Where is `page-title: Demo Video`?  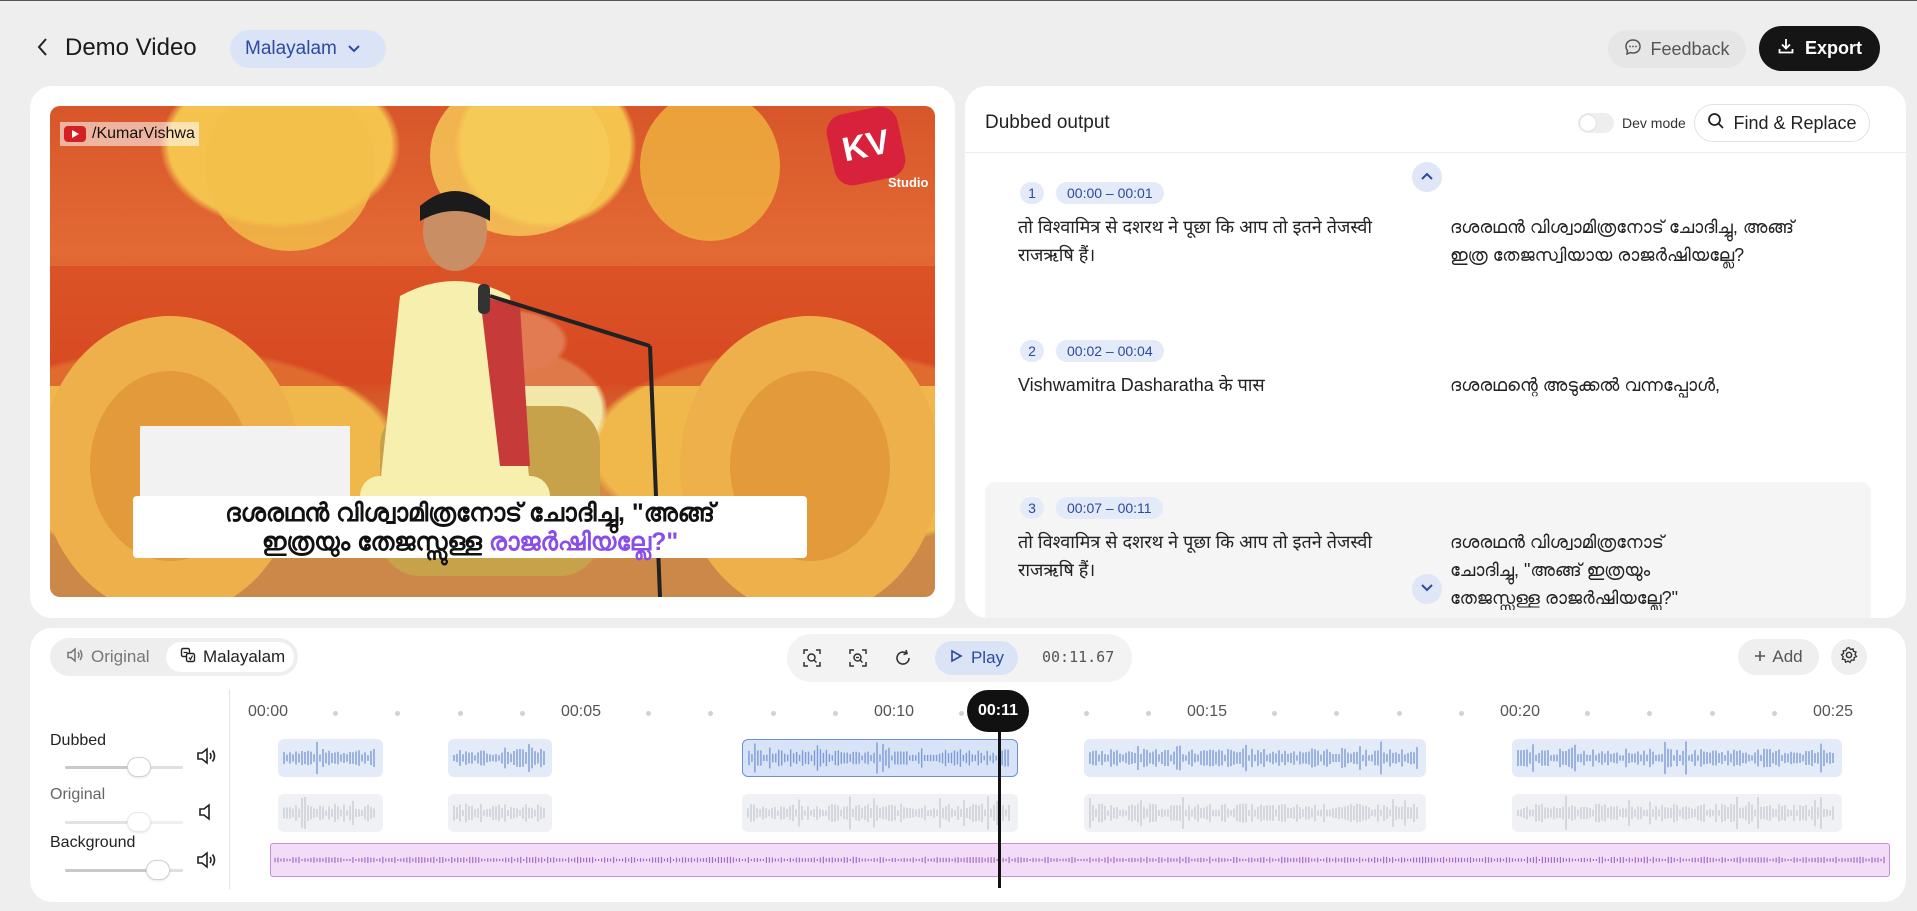
page-title: Demo Video is located at coordinates (131, 47).